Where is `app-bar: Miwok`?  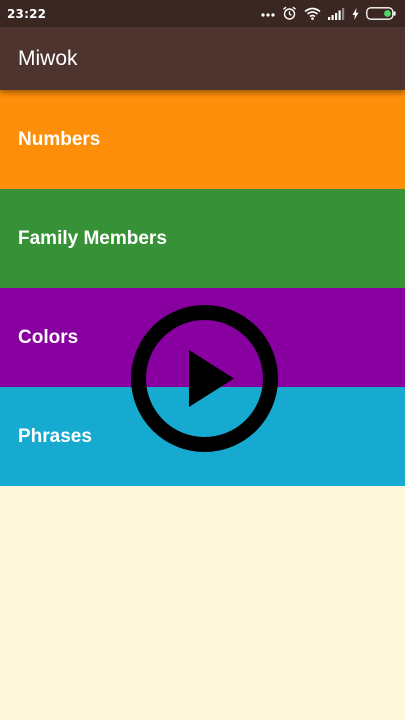
app-bar: Miwok is located at coordinates (202, 58).